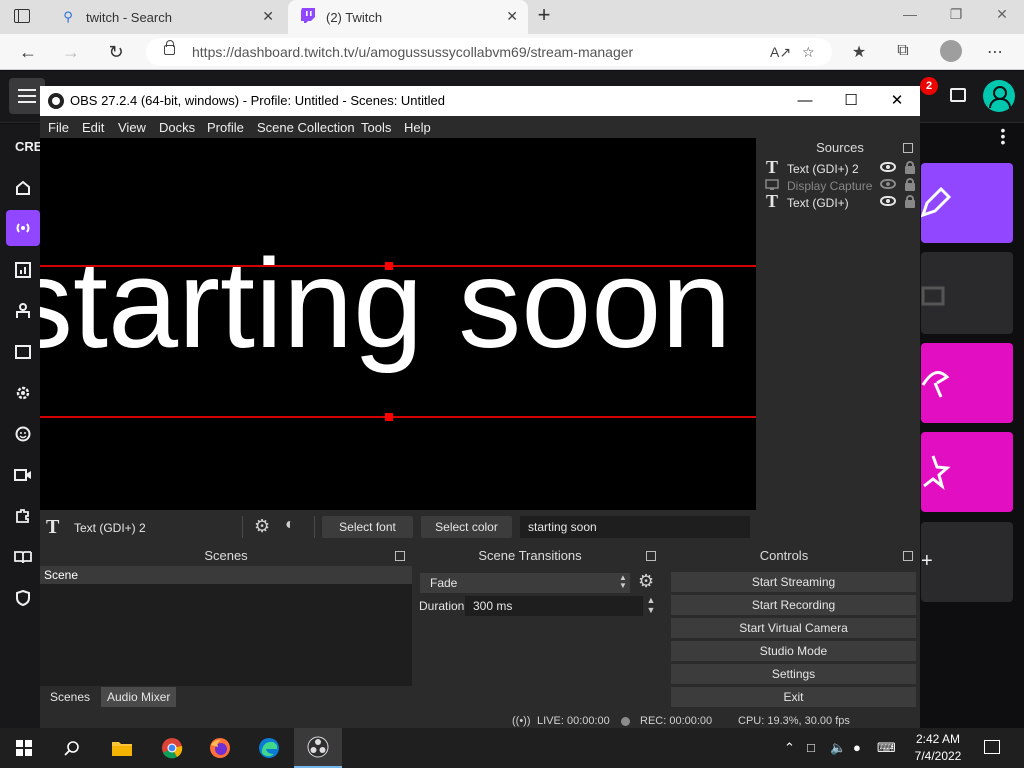  What do you see at coordinates (177, 127) in the screenshot?
I see `menu-docks: Docks` at bounding box center [177, 127].